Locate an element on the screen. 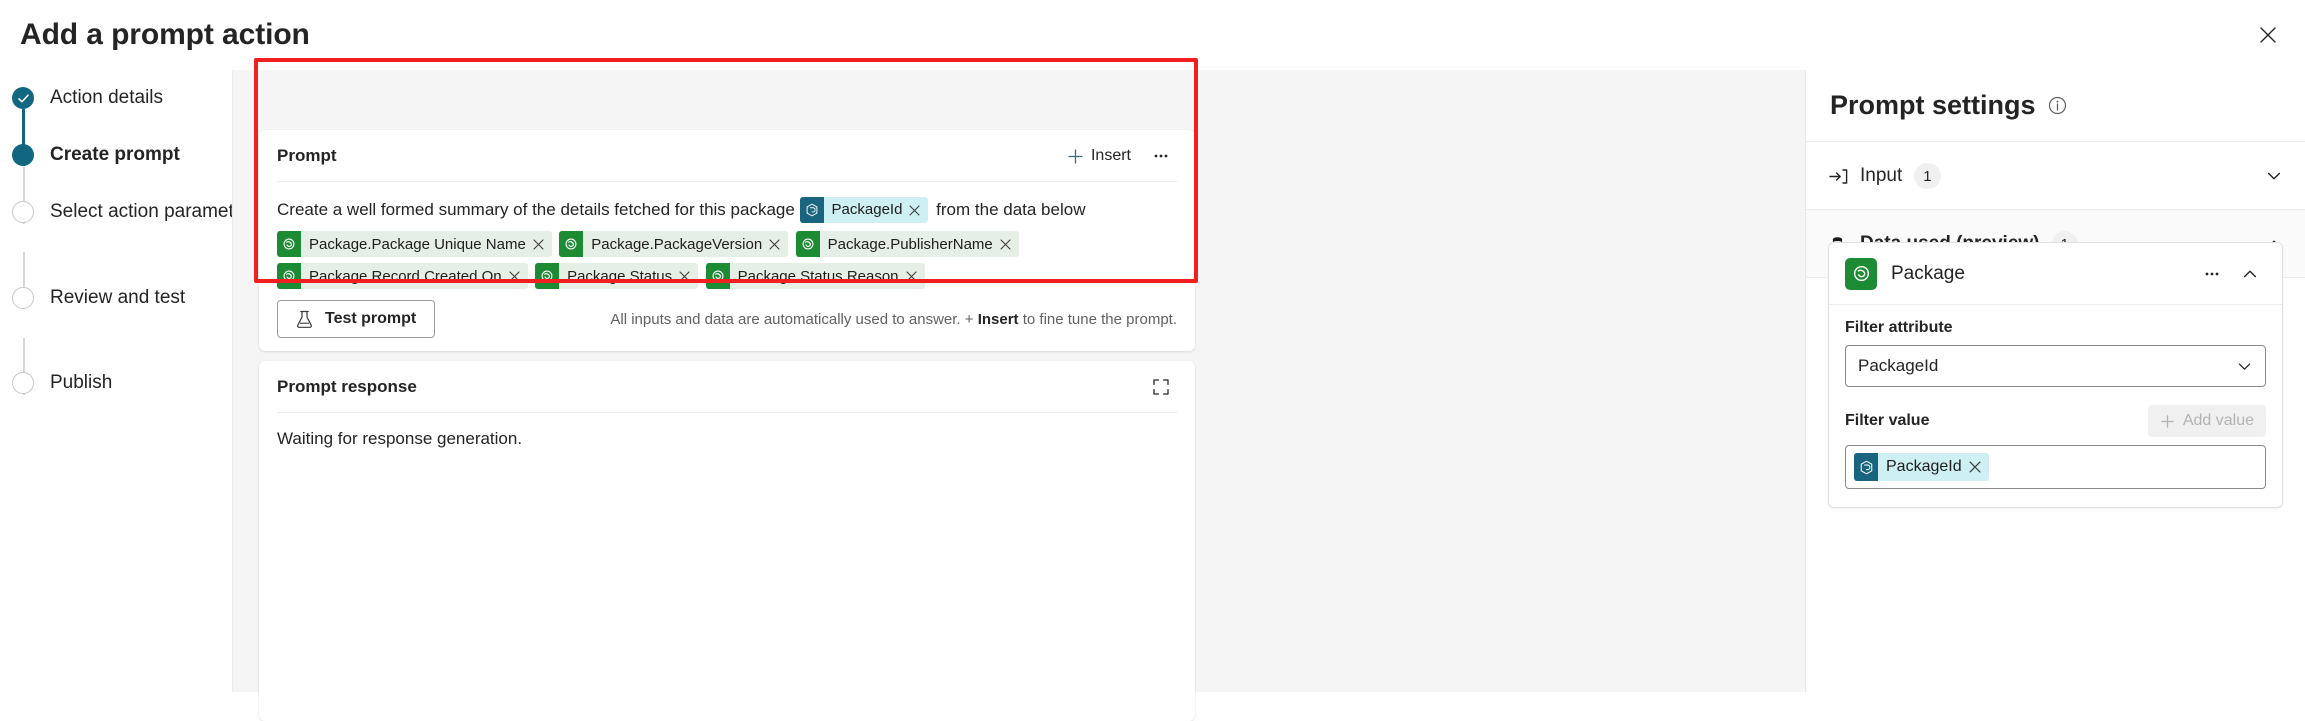 The image size is (2305, 721). info-button is located at coordinates (2057, 105).